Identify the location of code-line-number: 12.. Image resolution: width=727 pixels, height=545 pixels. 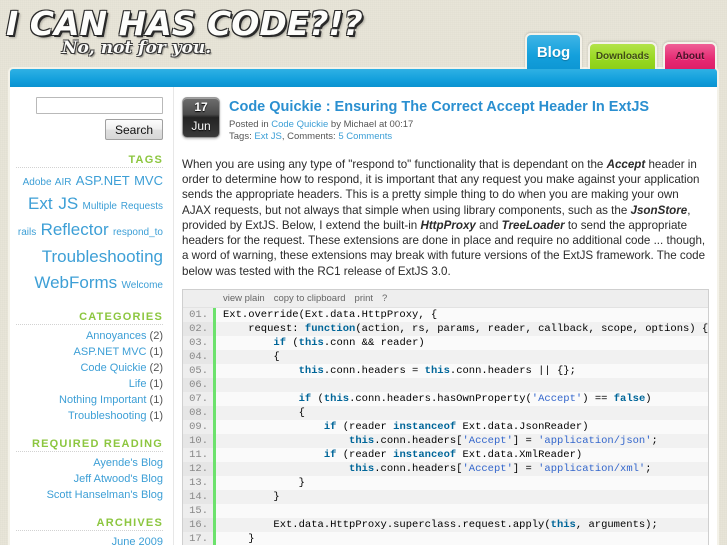
(199, 469).